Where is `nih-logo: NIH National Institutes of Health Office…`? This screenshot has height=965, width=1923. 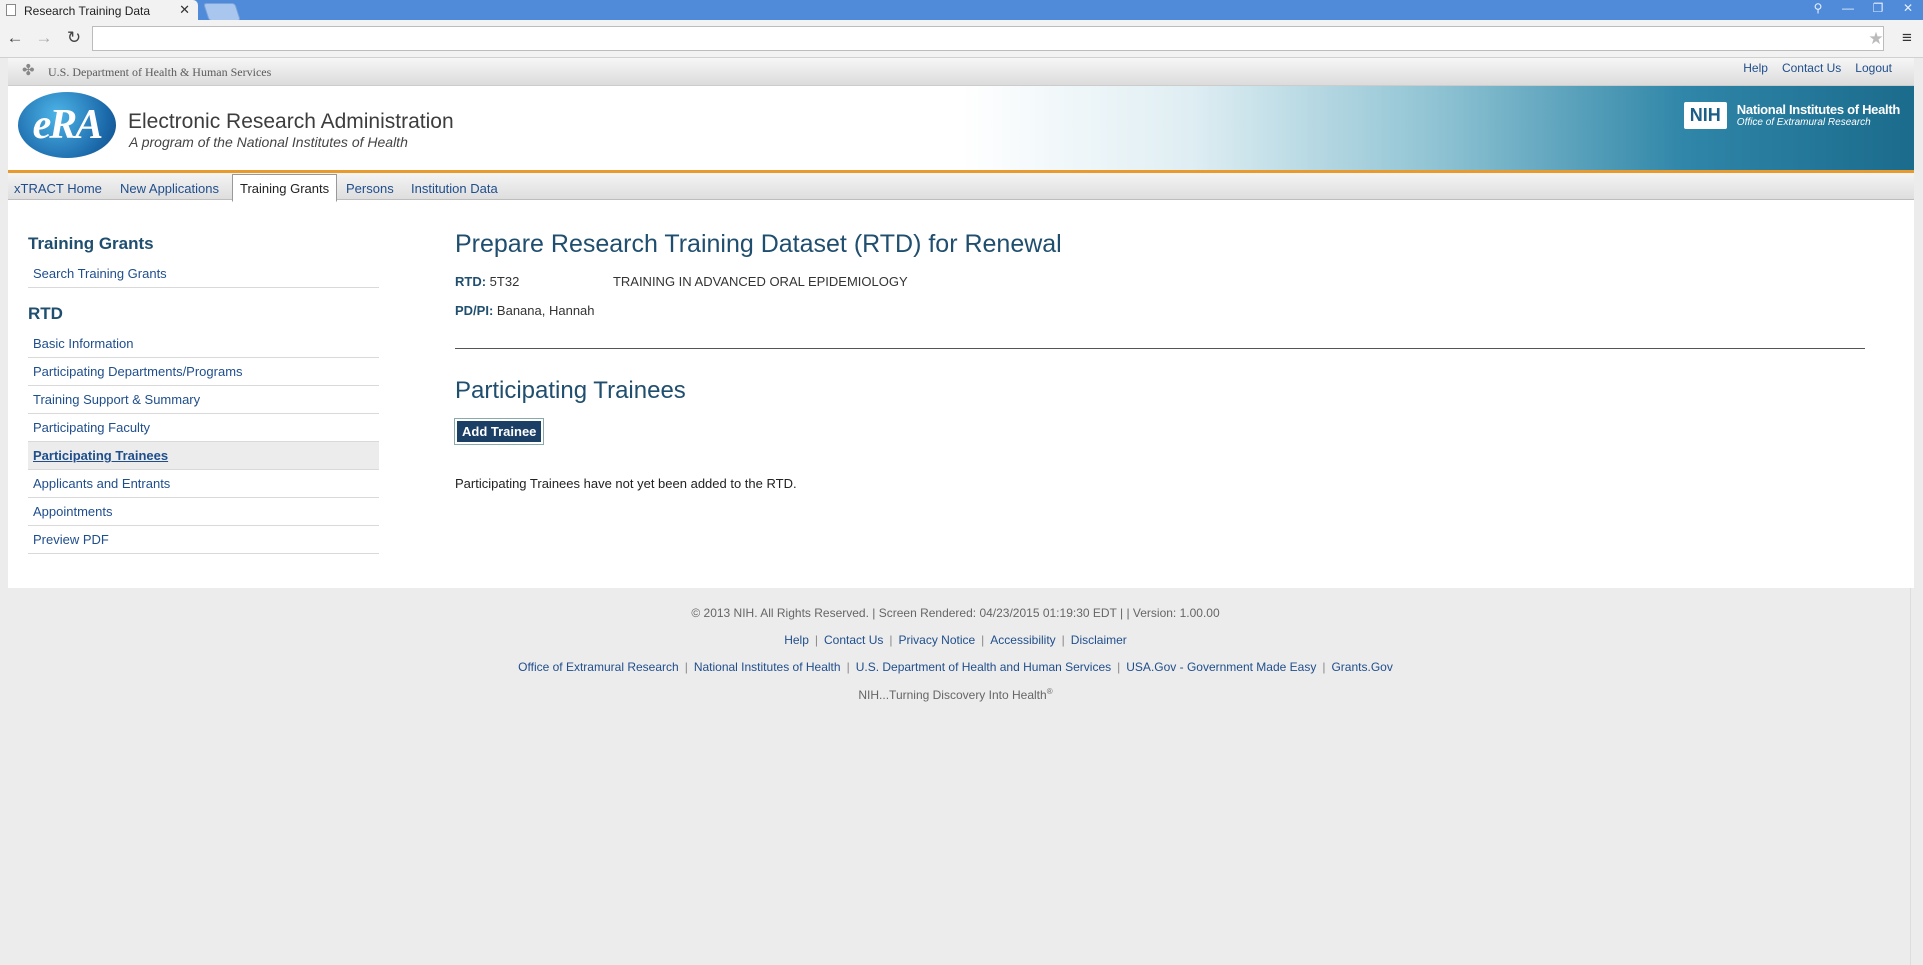 nih-logo: NIH National Institutes of Health Office… is located at coordinates (1792, 115).